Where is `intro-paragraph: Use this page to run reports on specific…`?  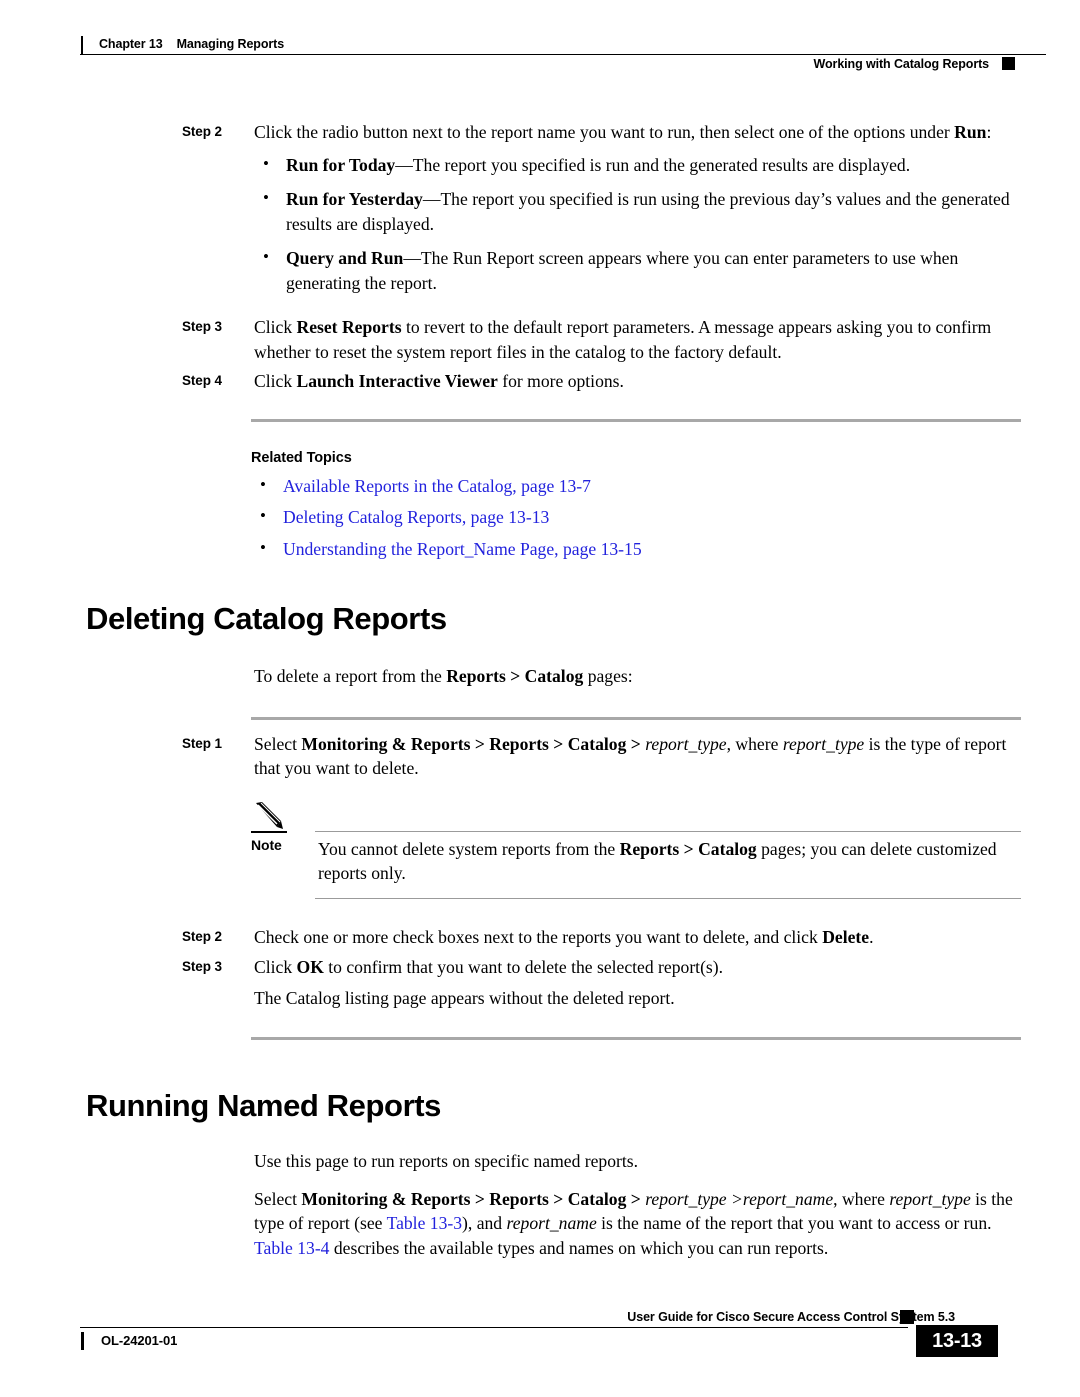 intro-paragraph: Use this page to run reports on specific… is located at coordinates (446, 1161).